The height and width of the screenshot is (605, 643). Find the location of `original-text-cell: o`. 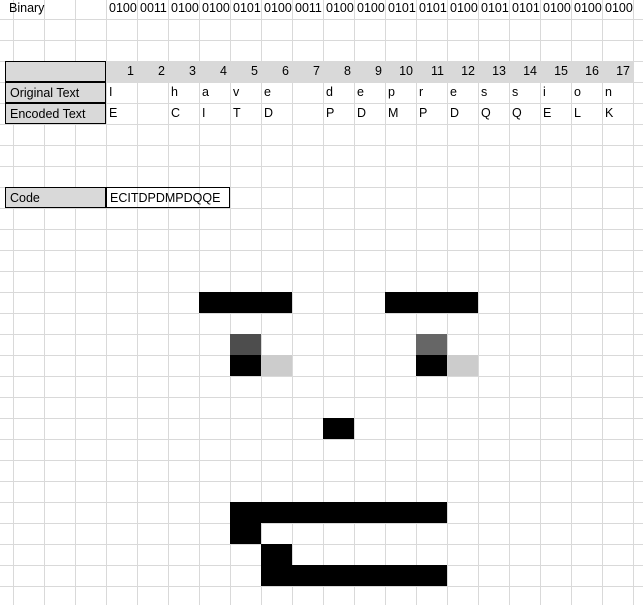

original-text-cell: o is located at coordinates (586, 92).